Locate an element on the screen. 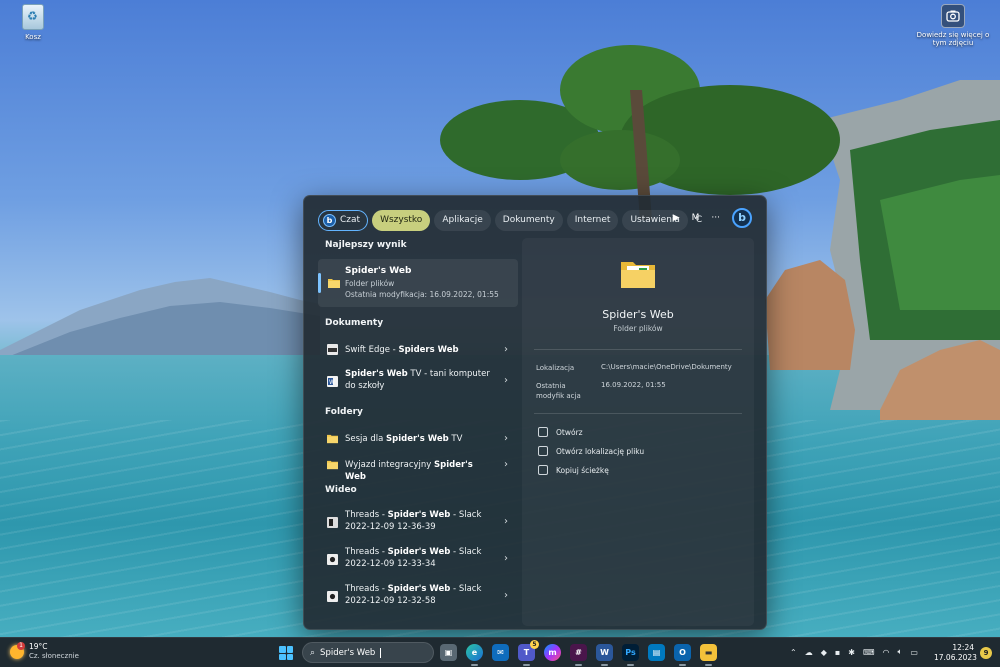 This screenshot has height=667, width=1000. tab-actions: ▶ M ··· b is located at coordinates (712, 218).